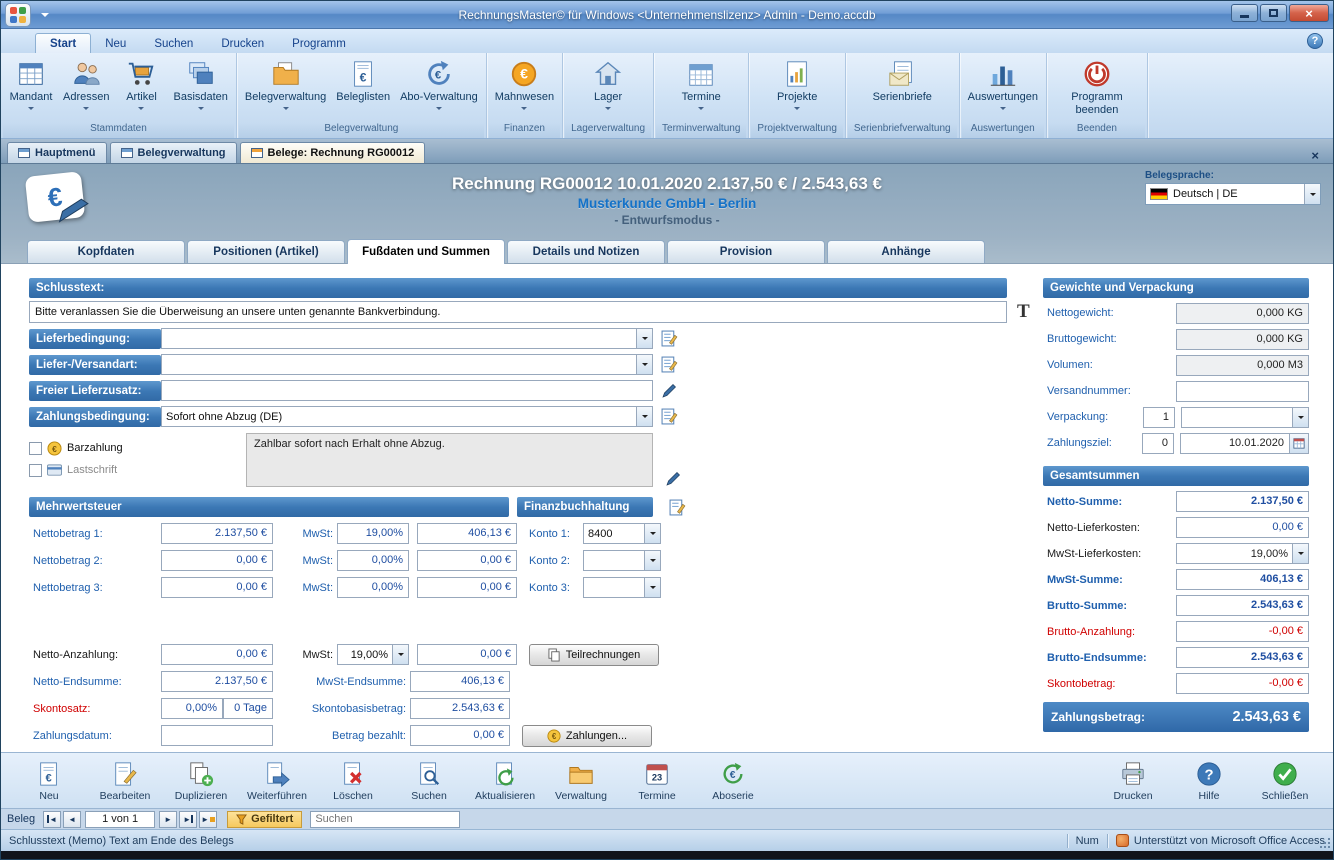 The image size is (1334, 860). I want to click on skontobetrag-value: -0,00 €, so click(1242, 683).